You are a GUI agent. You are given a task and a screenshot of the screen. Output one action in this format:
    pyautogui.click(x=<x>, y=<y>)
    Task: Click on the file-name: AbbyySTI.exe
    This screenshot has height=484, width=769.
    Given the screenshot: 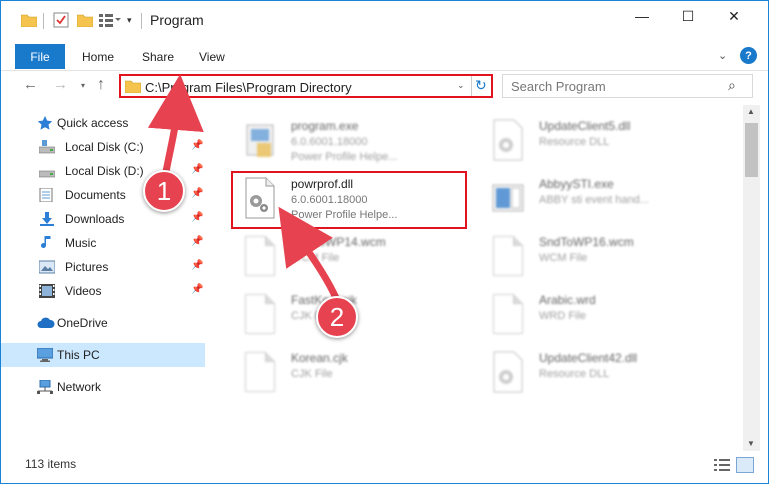 What is the action you would take?
    pyautogui.click(x=576, y=184)
    